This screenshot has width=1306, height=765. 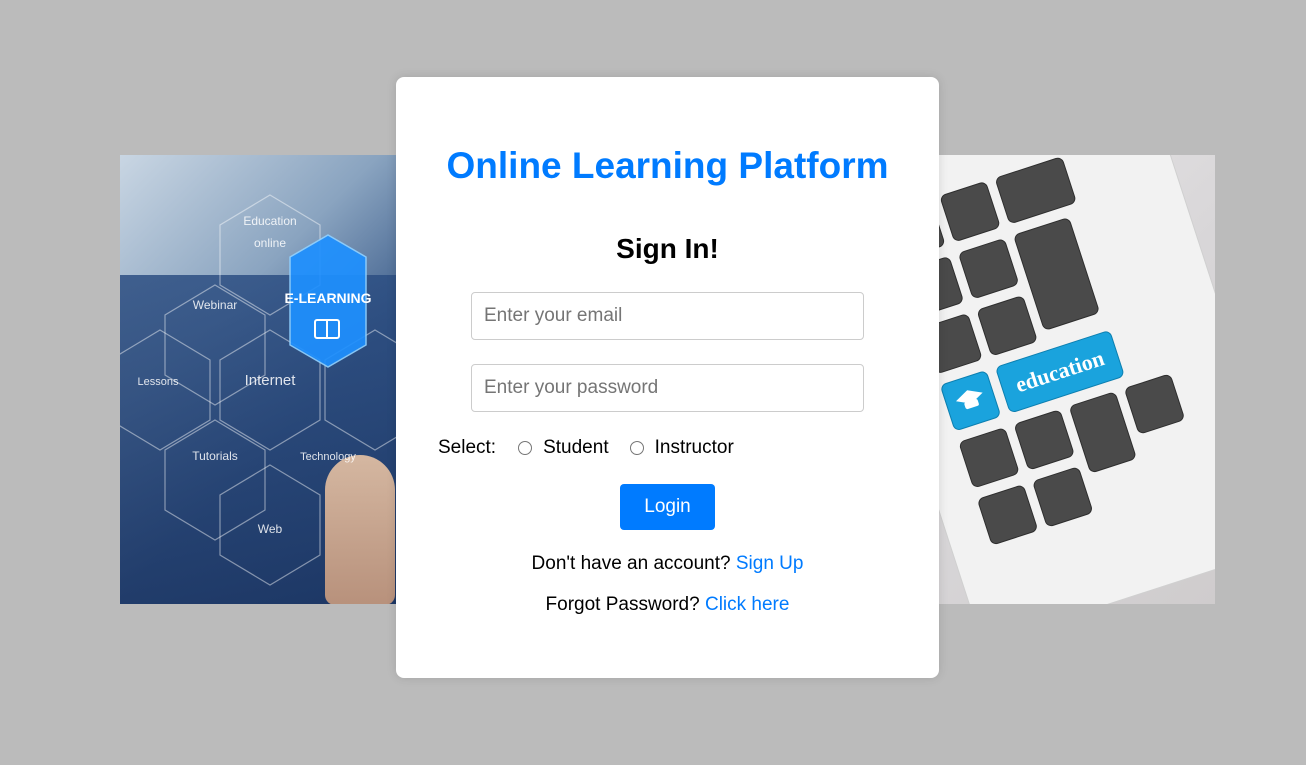 I want to click on password-field, so click(x=667, y=388).